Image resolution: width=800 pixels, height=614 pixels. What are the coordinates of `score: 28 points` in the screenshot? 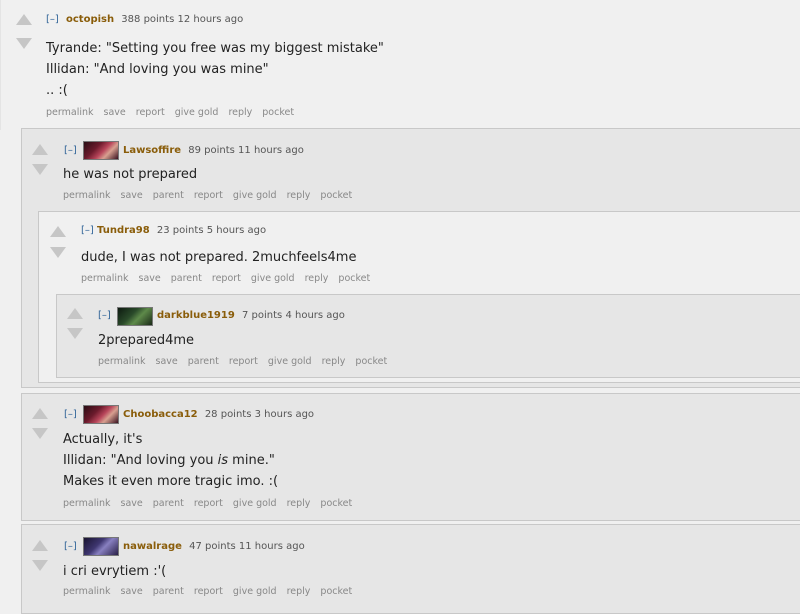 It's located at (228, 414).